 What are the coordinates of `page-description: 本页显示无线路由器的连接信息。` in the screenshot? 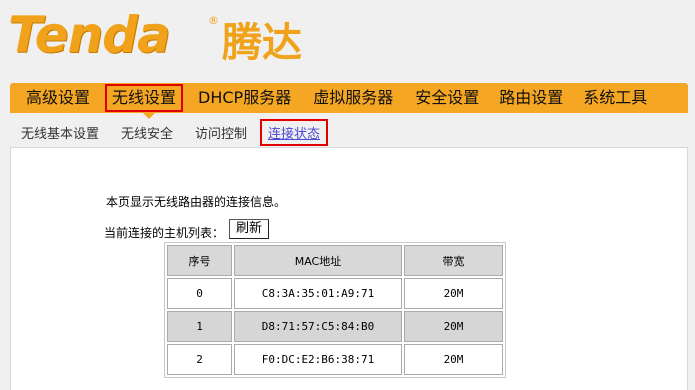 It's located at (196, 202).